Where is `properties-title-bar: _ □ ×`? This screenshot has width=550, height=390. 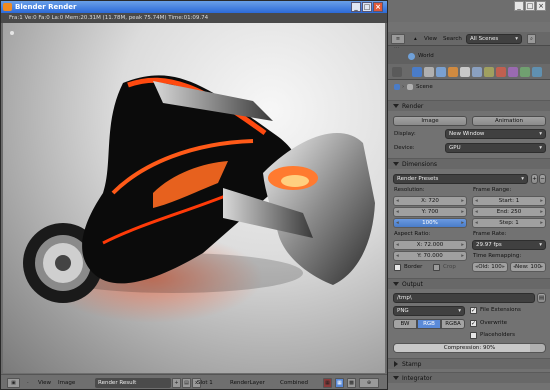 properties-title-bar: _ □ × is located at coordinates (469, 11).